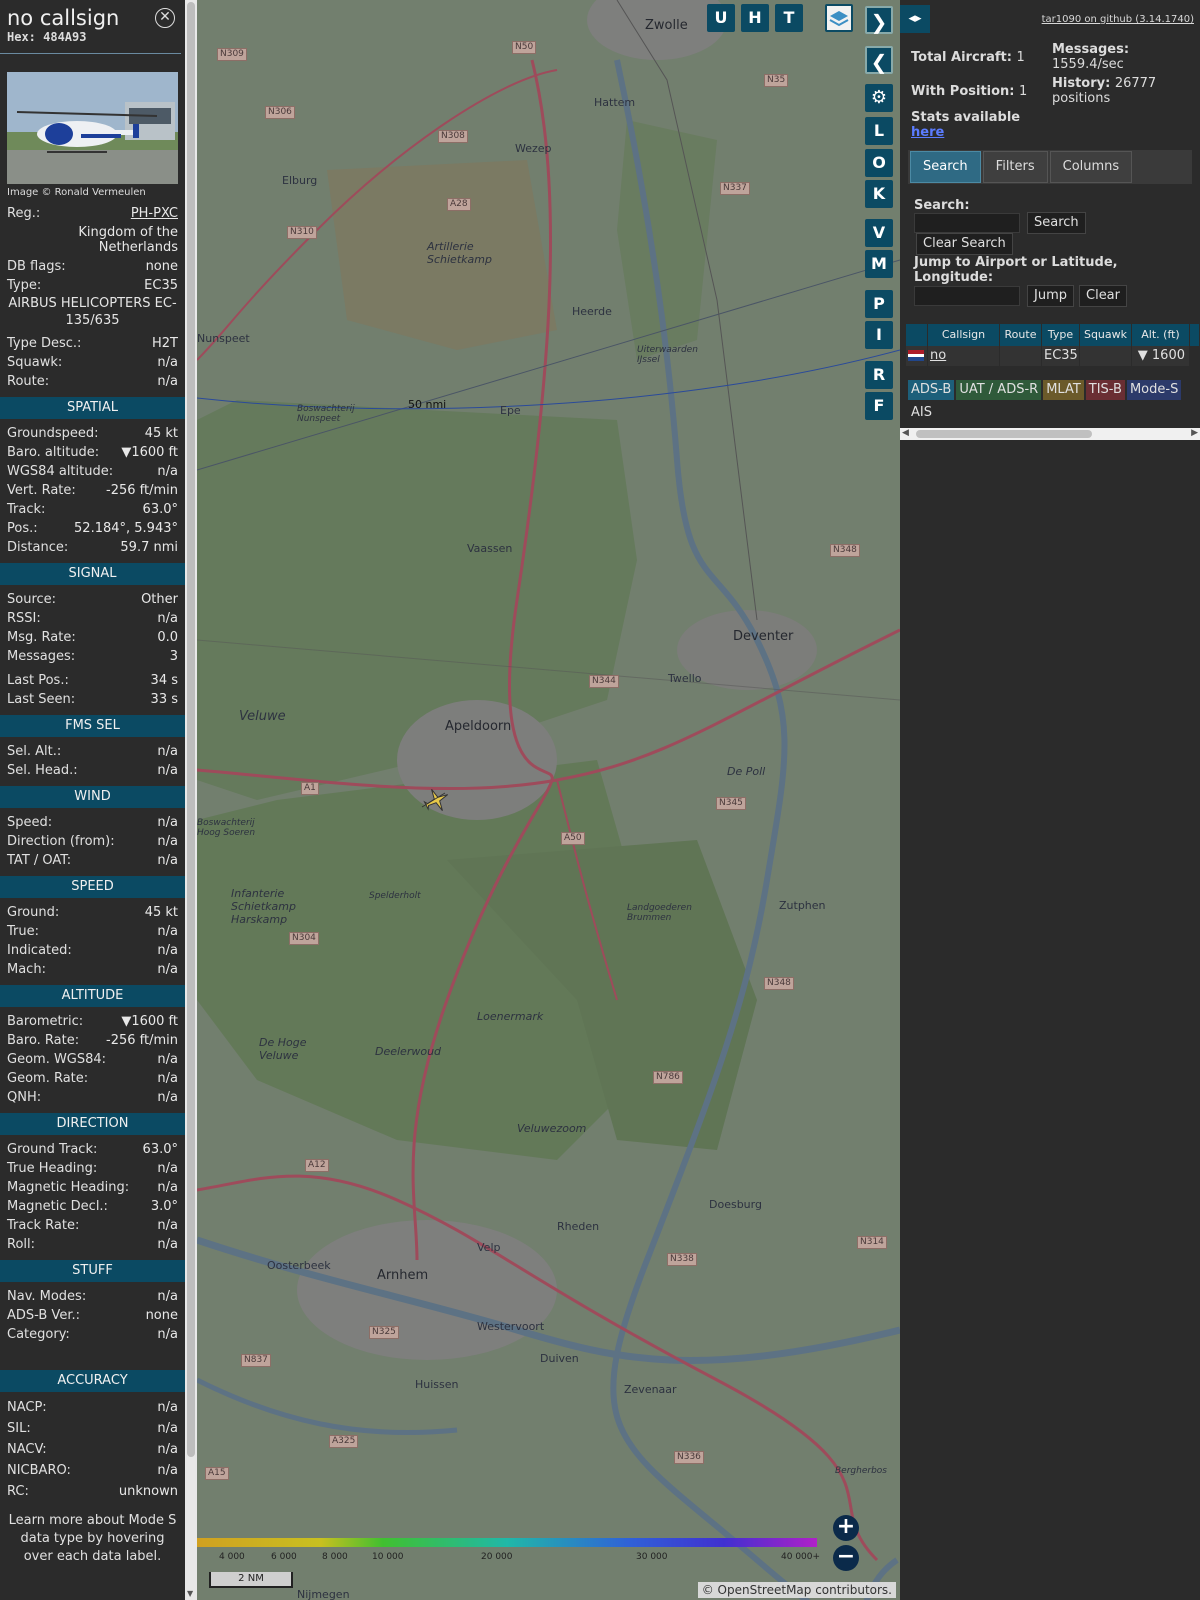 The width and height of the screenshot is (1200, 1600). I want to click on info-row-label: Mach:, so click(26, 969).